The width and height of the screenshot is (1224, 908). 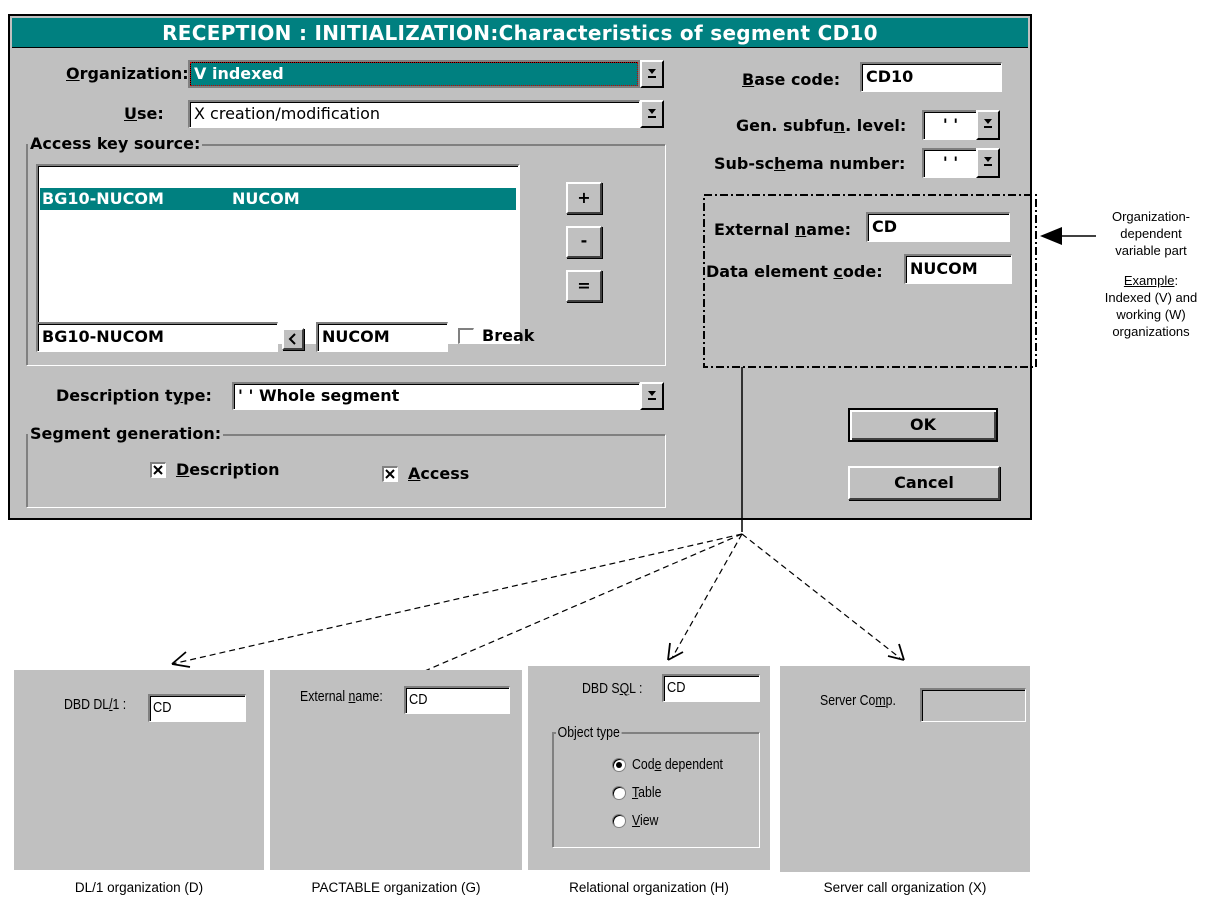 What do you see at coordinates (711, 688) in the screenshot?
I see `dbd-sql-input: CD` at bounding box center [711, 688].